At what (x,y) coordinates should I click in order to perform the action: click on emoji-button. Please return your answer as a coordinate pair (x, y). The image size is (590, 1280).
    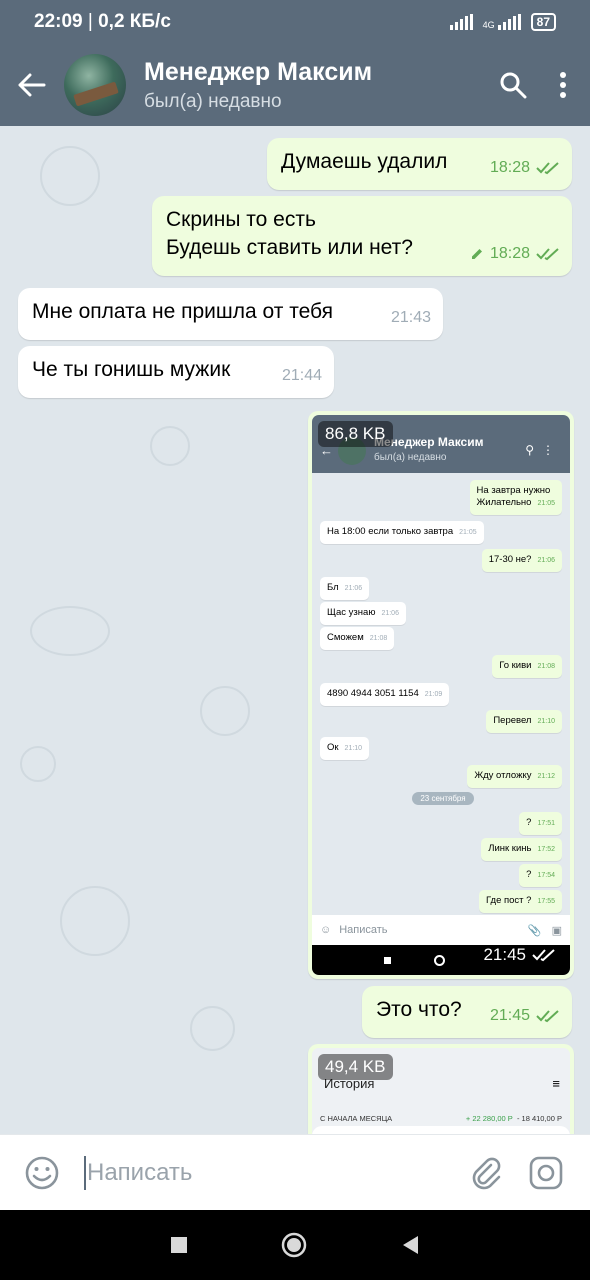
    Looking at the image, I should click on (42, 1173).